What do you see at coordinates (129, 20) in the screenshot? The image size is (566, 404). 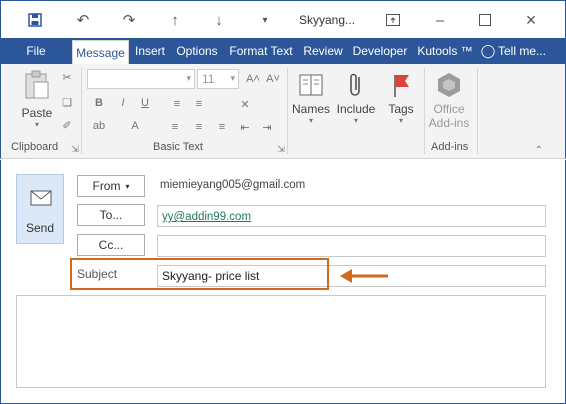 I see `redo-icon: ↷` at bounding box center [129, 20].